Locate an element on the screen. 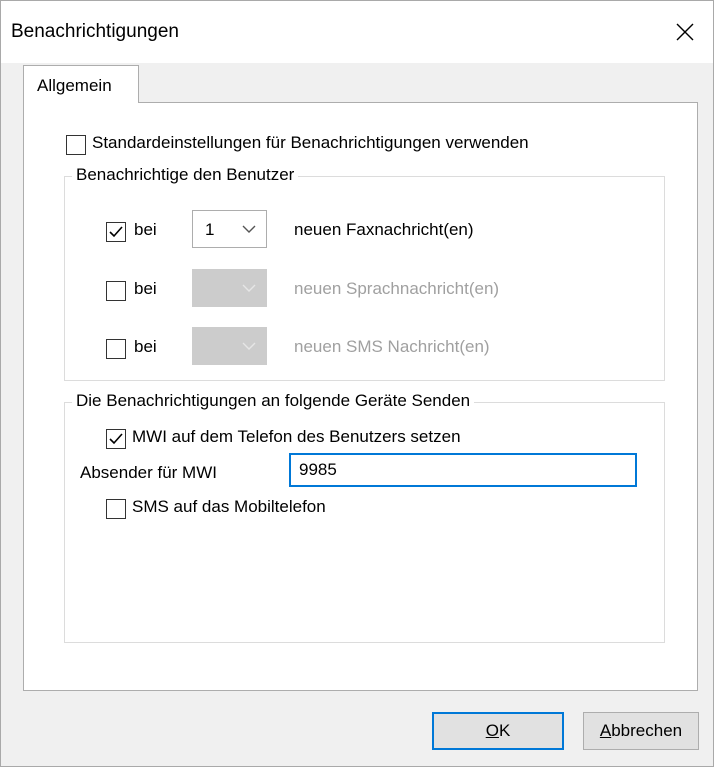  standard-settings-checkbox is located at coordinates (76, 145).